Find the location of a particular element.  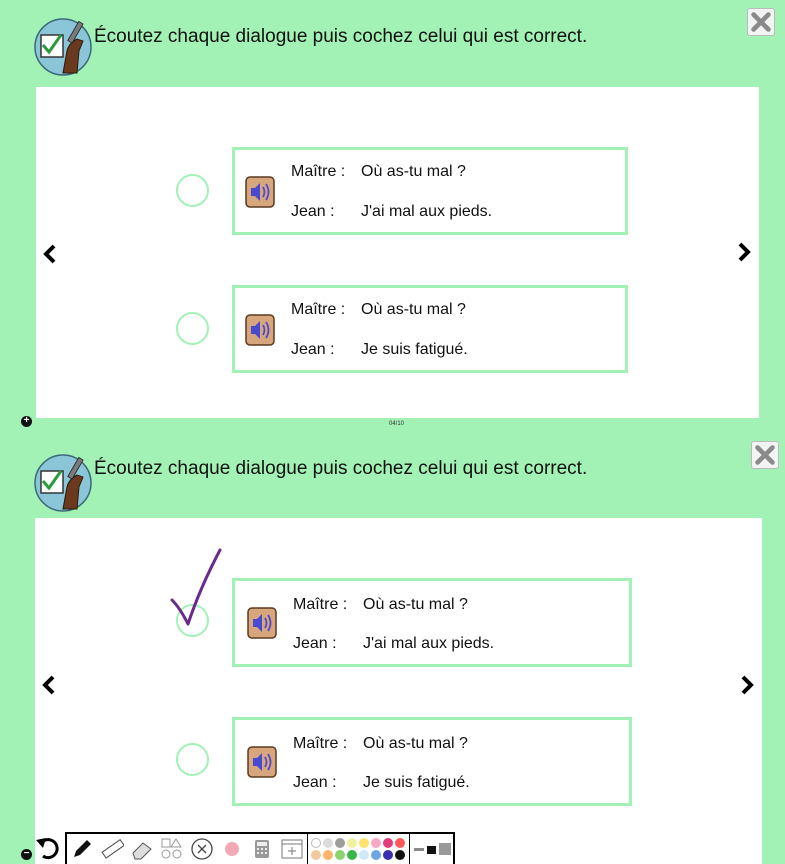

shapes-icon is located at coordinates (172, 849).